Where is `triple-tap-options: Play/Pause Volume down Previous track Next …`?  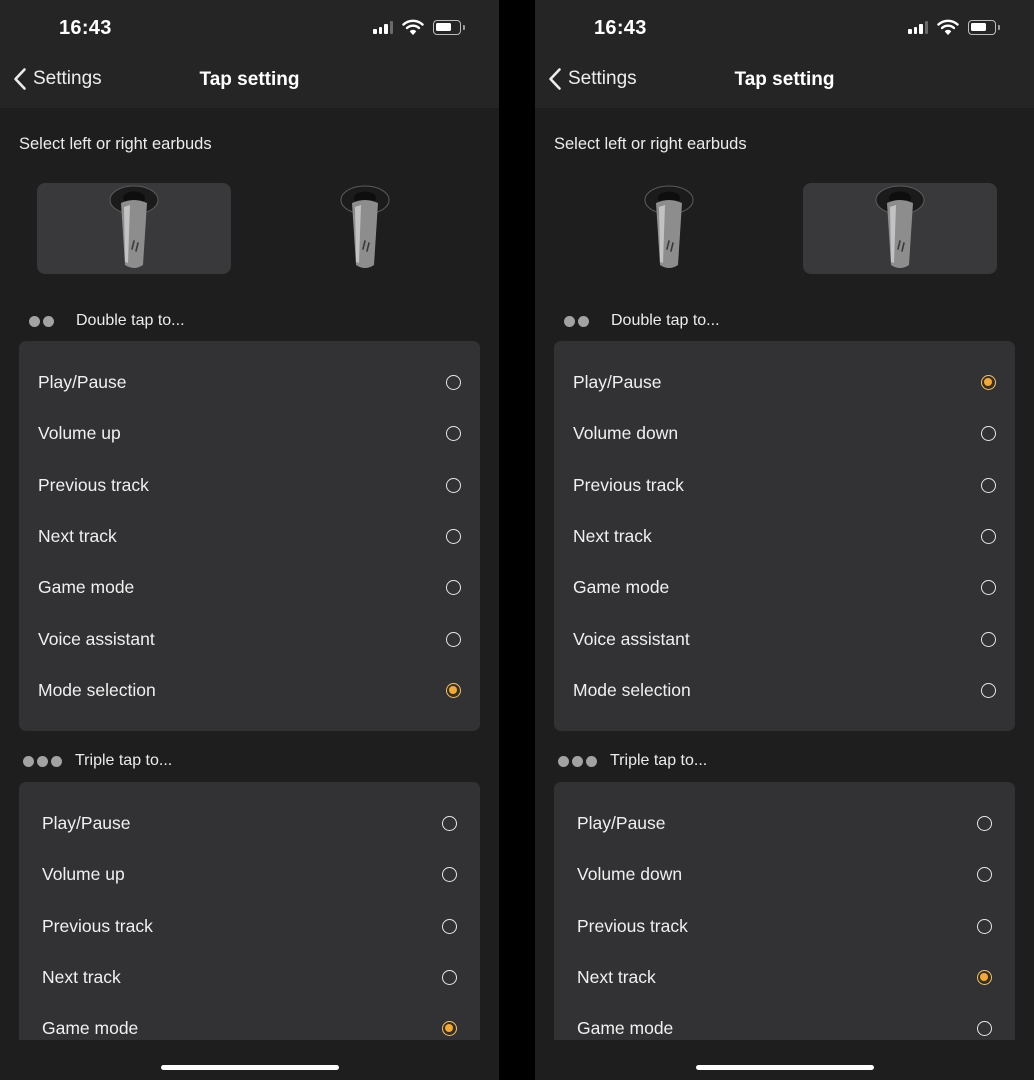 triple-tap-options: Play/Pause Volume down Previous track Next … is located at coordinates (784, 931).